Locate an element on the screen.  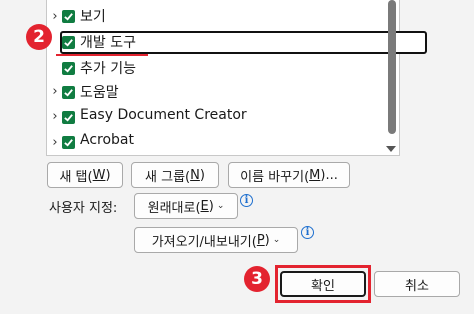
button-label: 확인 is located at coordinates (323, 286).